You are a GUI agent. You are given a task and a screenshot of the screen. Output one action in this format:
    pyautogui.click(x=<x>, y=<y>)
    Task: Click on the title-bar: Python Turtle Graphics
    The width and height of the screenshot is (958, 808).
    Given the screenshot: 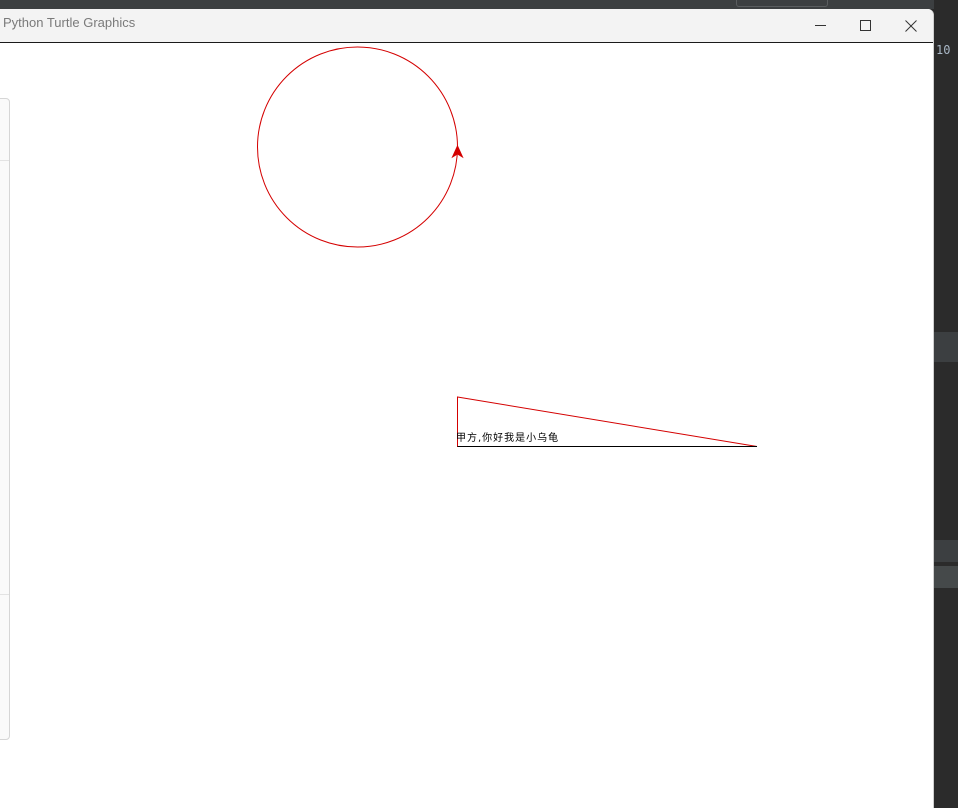 What is the action you would take?
    pyautogui.click(x=466, y=26)
    